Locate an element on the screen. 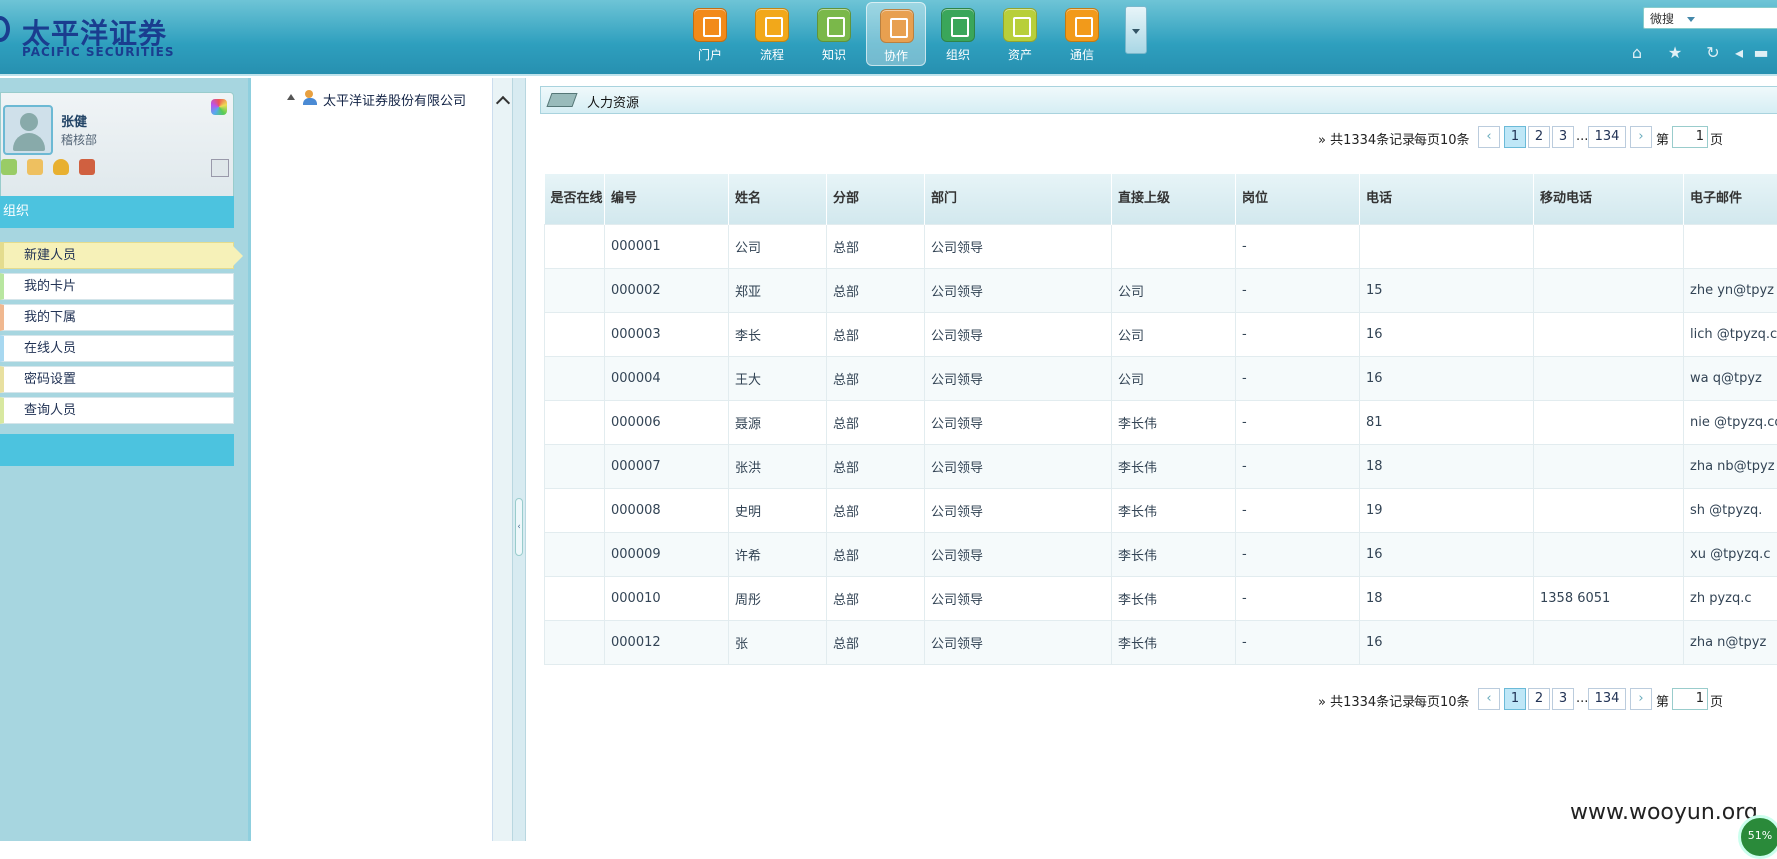 This screenshot has width=1777, height=859. cell-id: 000010 is located at coordinates (667, 598).